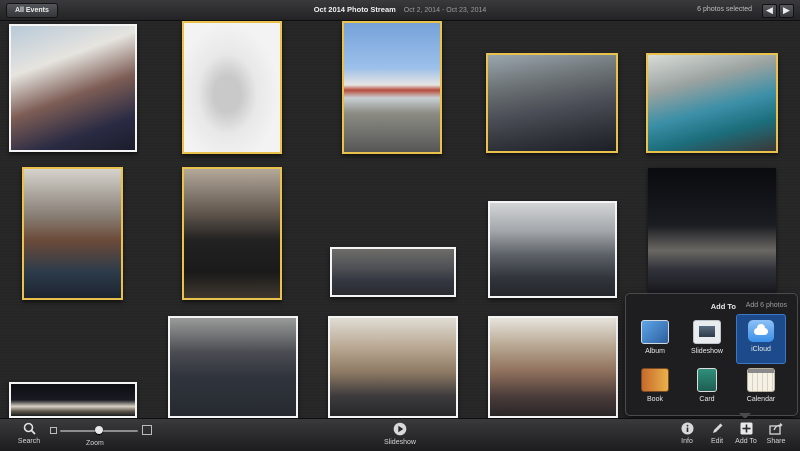 This screenshot has width=800, height=451. I want to click on add-to-button: Add To, so click(746, 433).